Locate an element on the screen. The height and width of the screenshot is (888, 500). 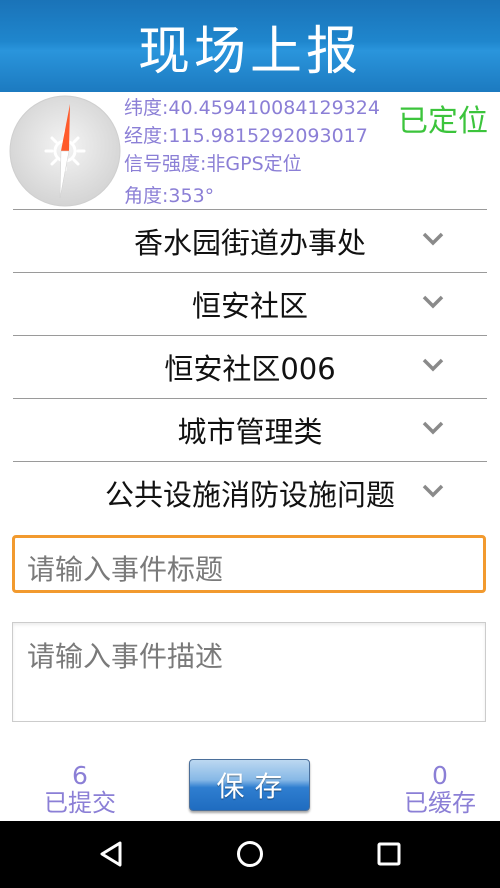
page-title: 现场上报 is located at coordinates (249, 51).